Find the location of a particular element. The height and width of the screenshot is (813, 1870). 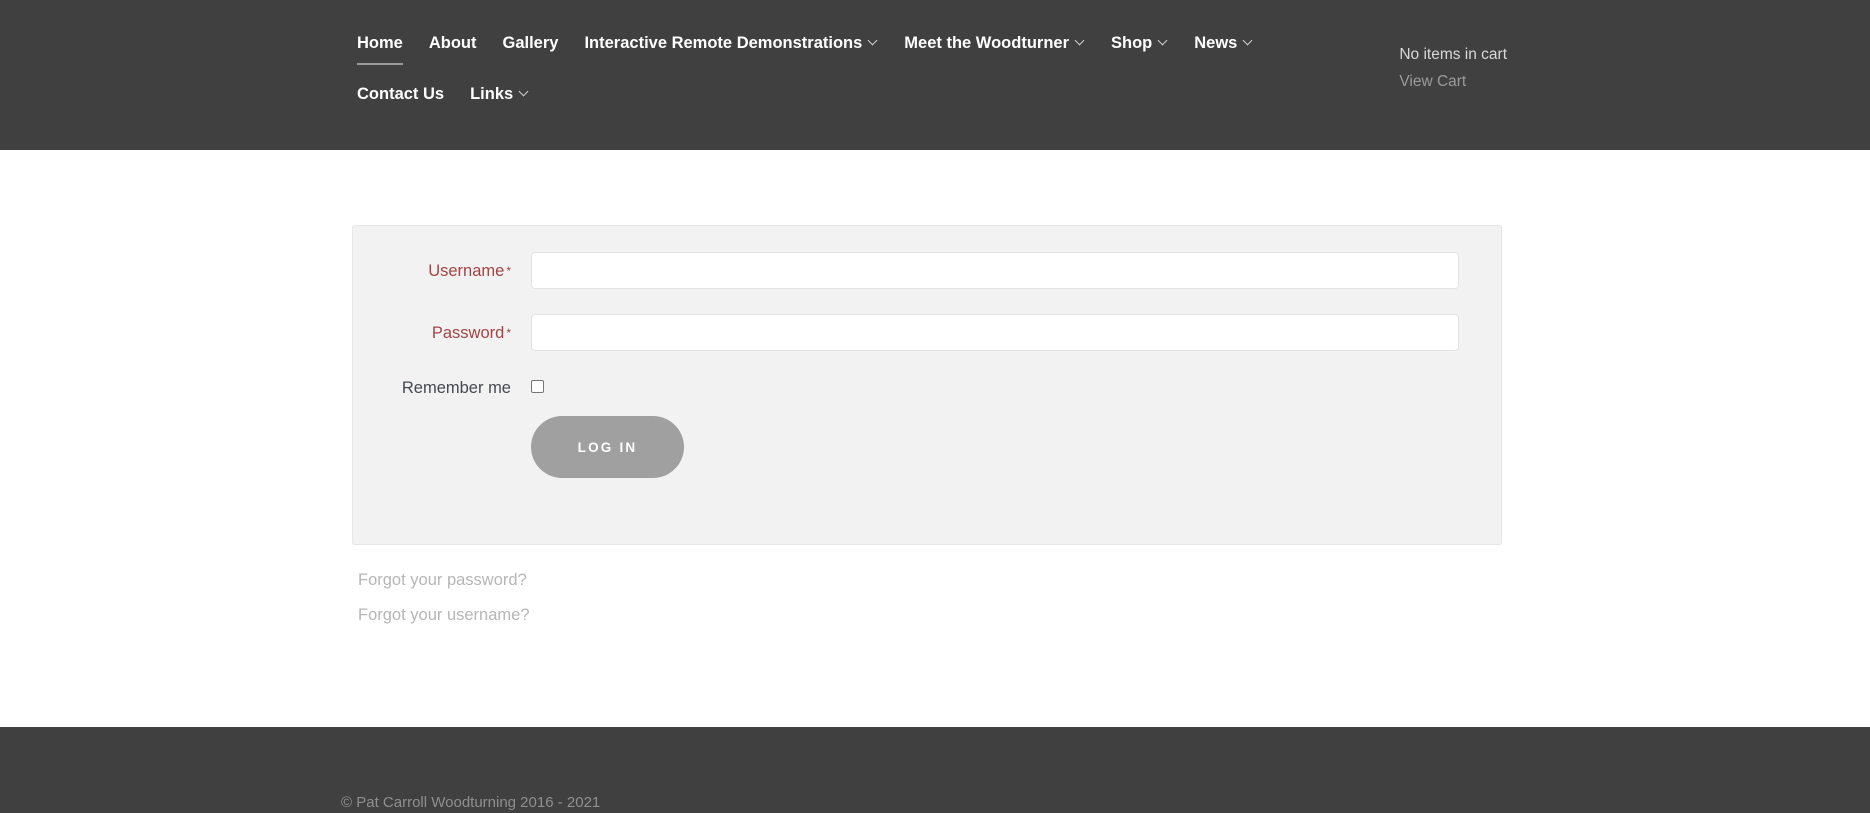

nav-item-shop-label: Shop is located at coordinates (1132, 43).